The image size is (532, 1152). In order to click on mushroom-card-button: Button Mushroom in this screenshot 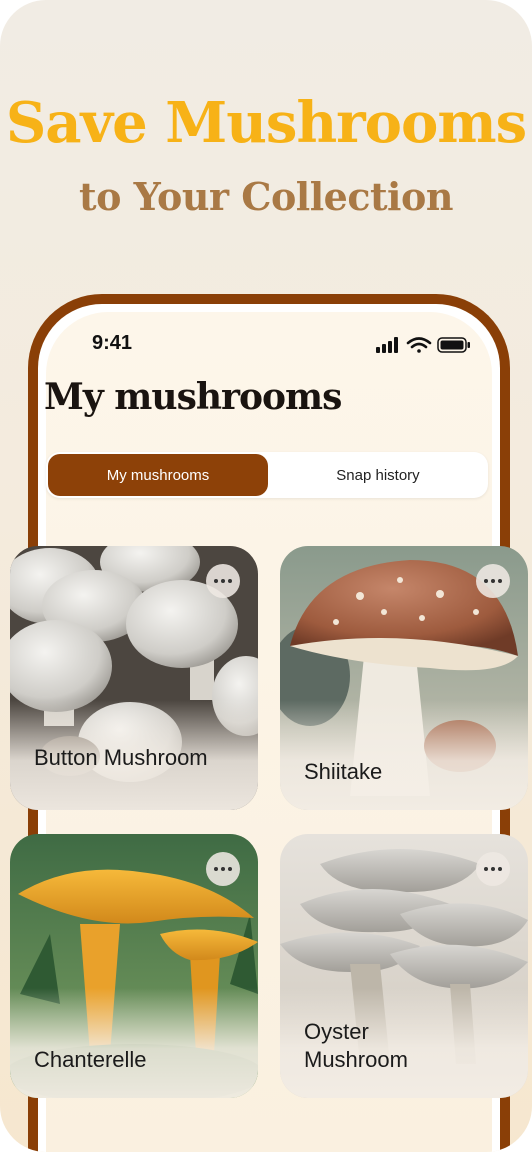, I will do `click(134, 678)`.